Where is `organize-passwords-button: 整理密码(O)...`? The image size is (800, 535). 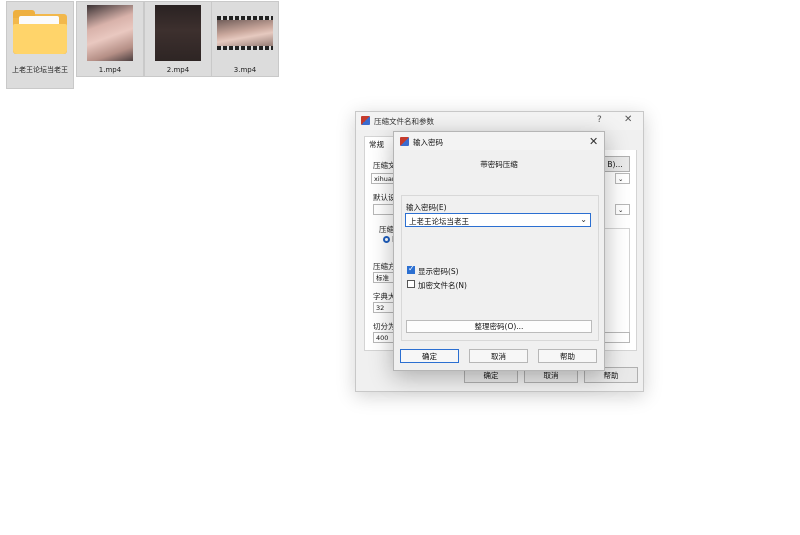
organize-passwords-button: 整理密码(O)... is located at coordinates (499, 326).